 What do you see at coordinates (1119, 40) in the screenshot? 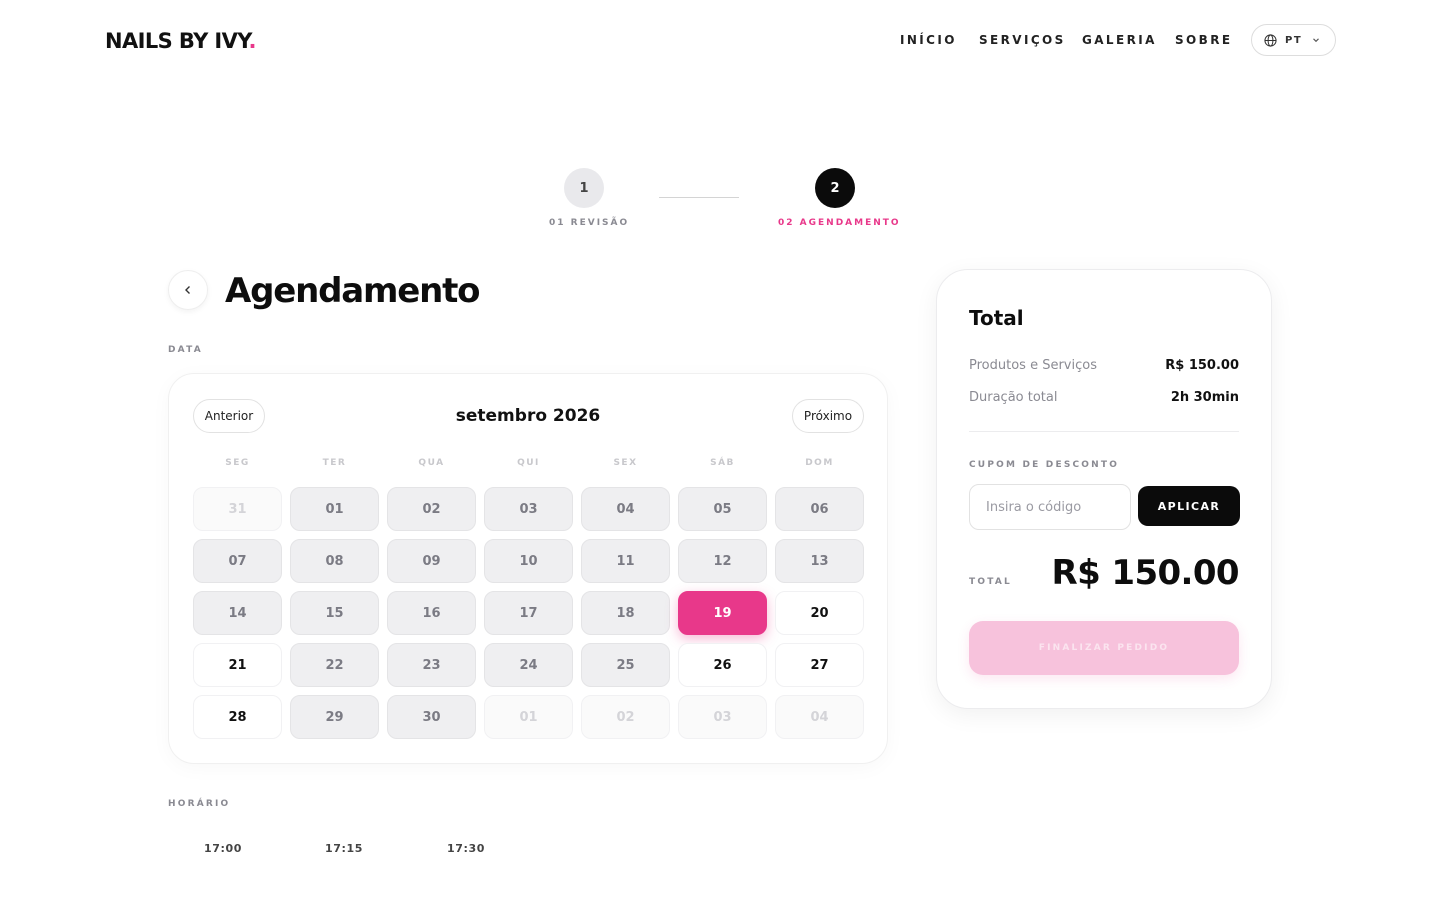
I see `nav-link-galeria: GALERIA` at bounding box center [1119, 40].